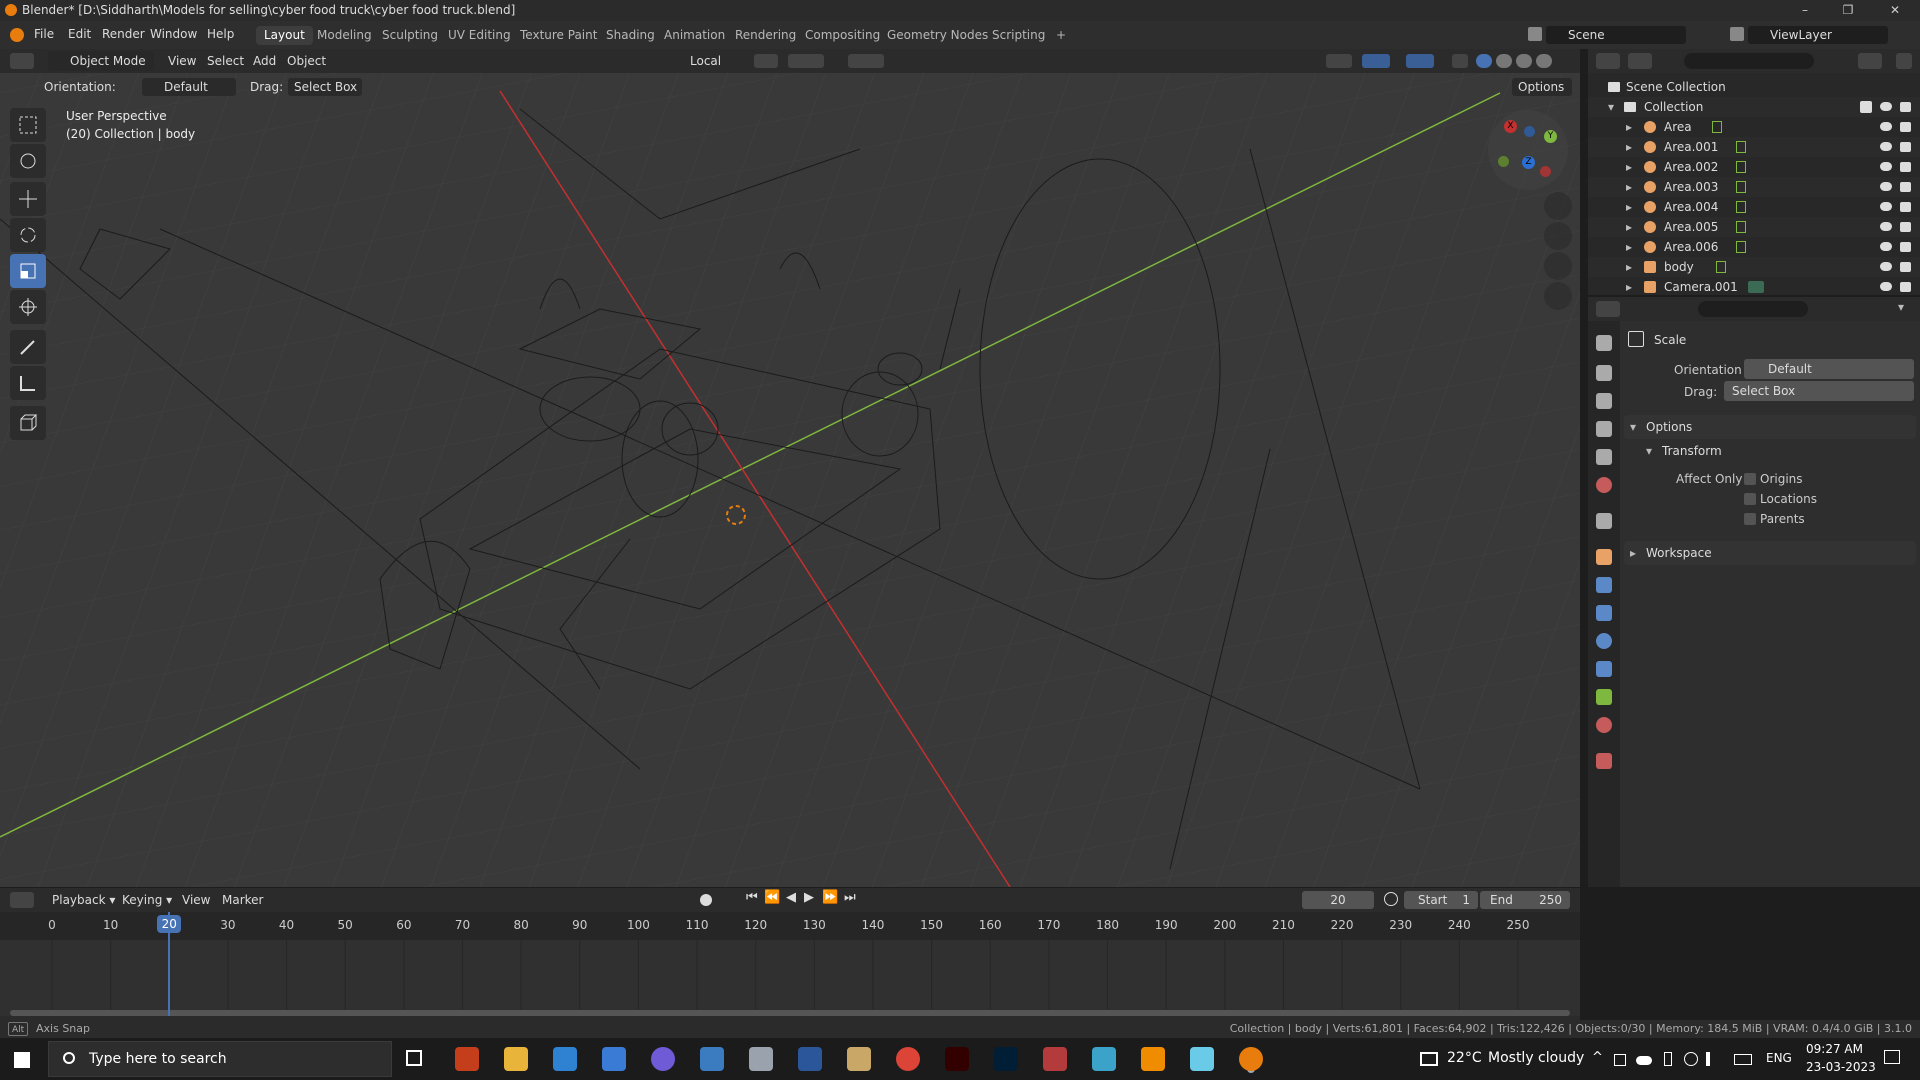 This screenshot has height=1080, width=1920. Describe the element at coordinates (1866, 107) in the screenshot. I see `collection-exclude-checkbox` at that location.